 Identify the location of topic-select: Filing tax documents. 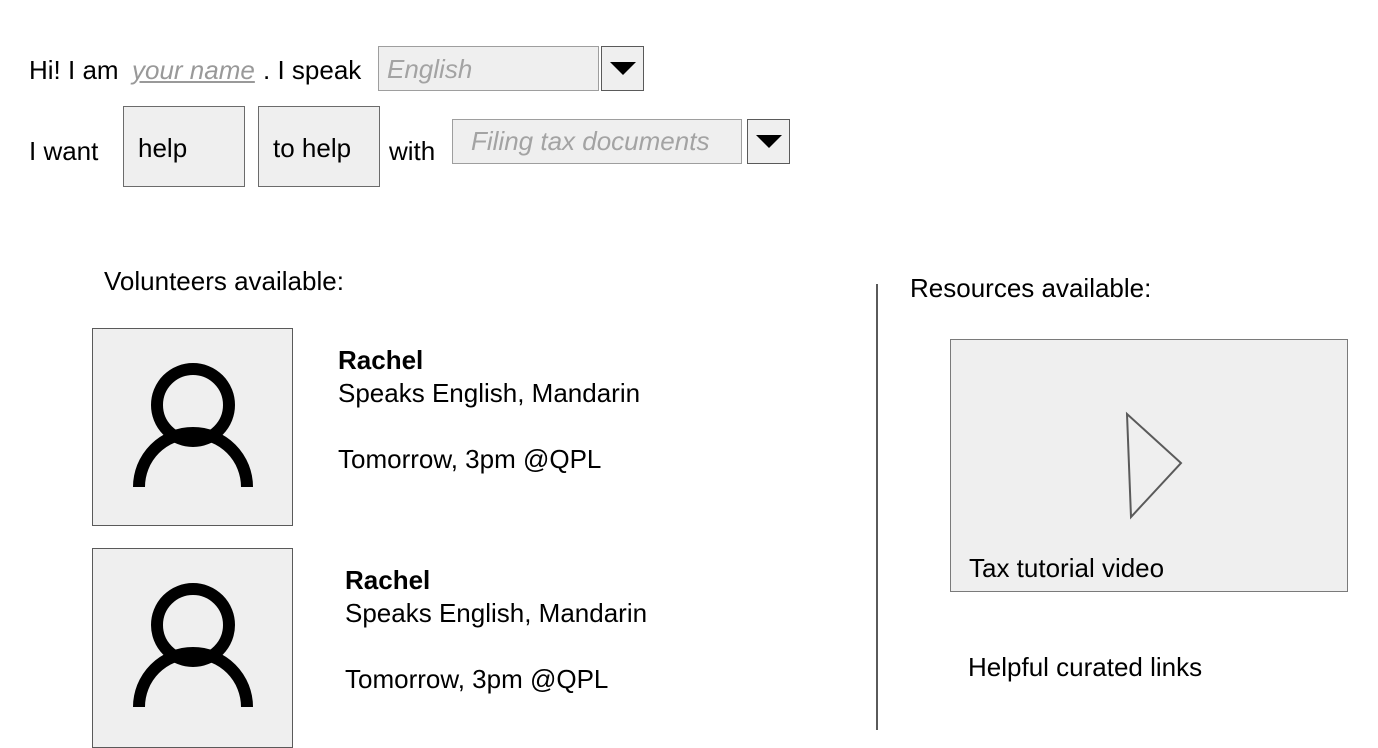
(597, 141).